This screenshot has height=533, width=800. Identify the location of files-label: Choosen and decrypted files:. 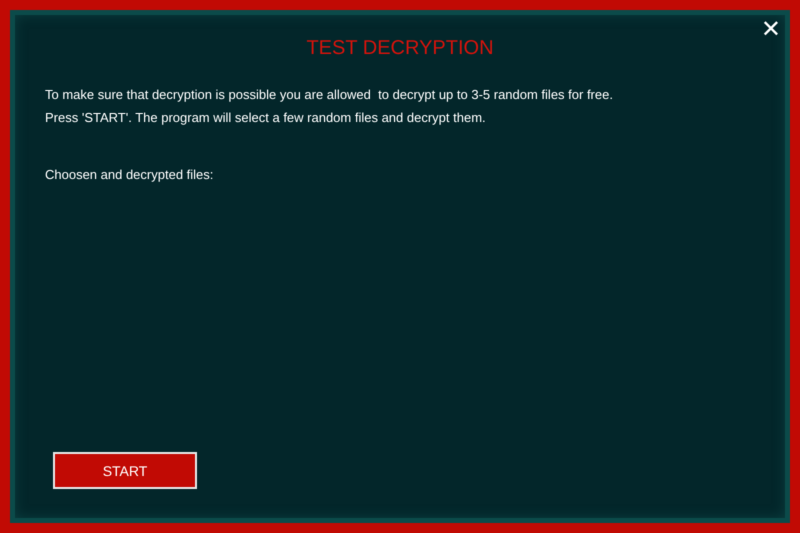
(129, 174).